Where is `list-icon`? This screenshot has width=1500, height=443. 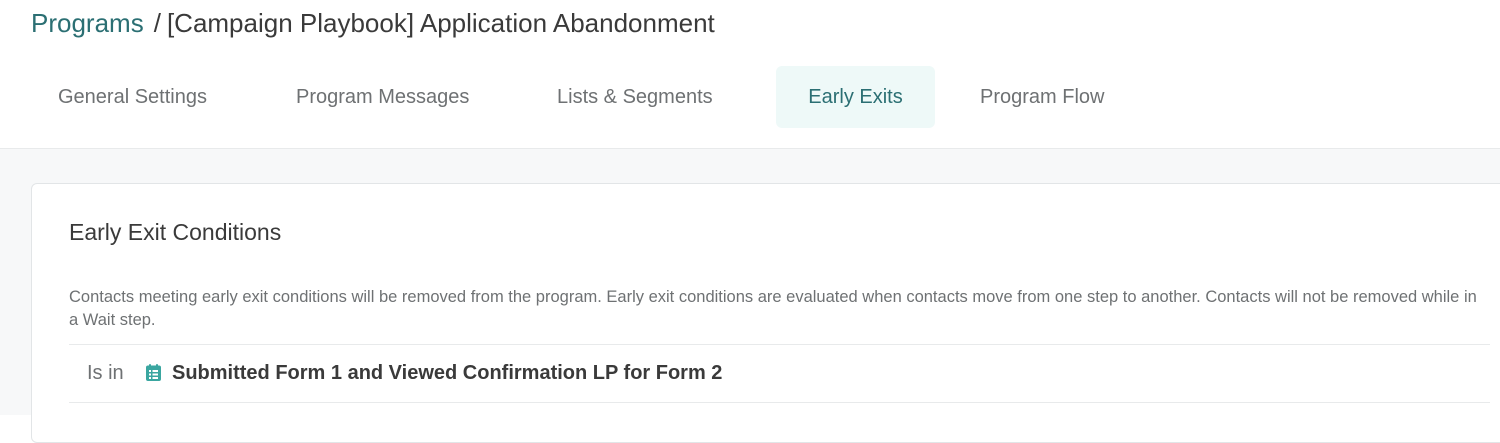 list-icon is located at coordinates (153, 372).